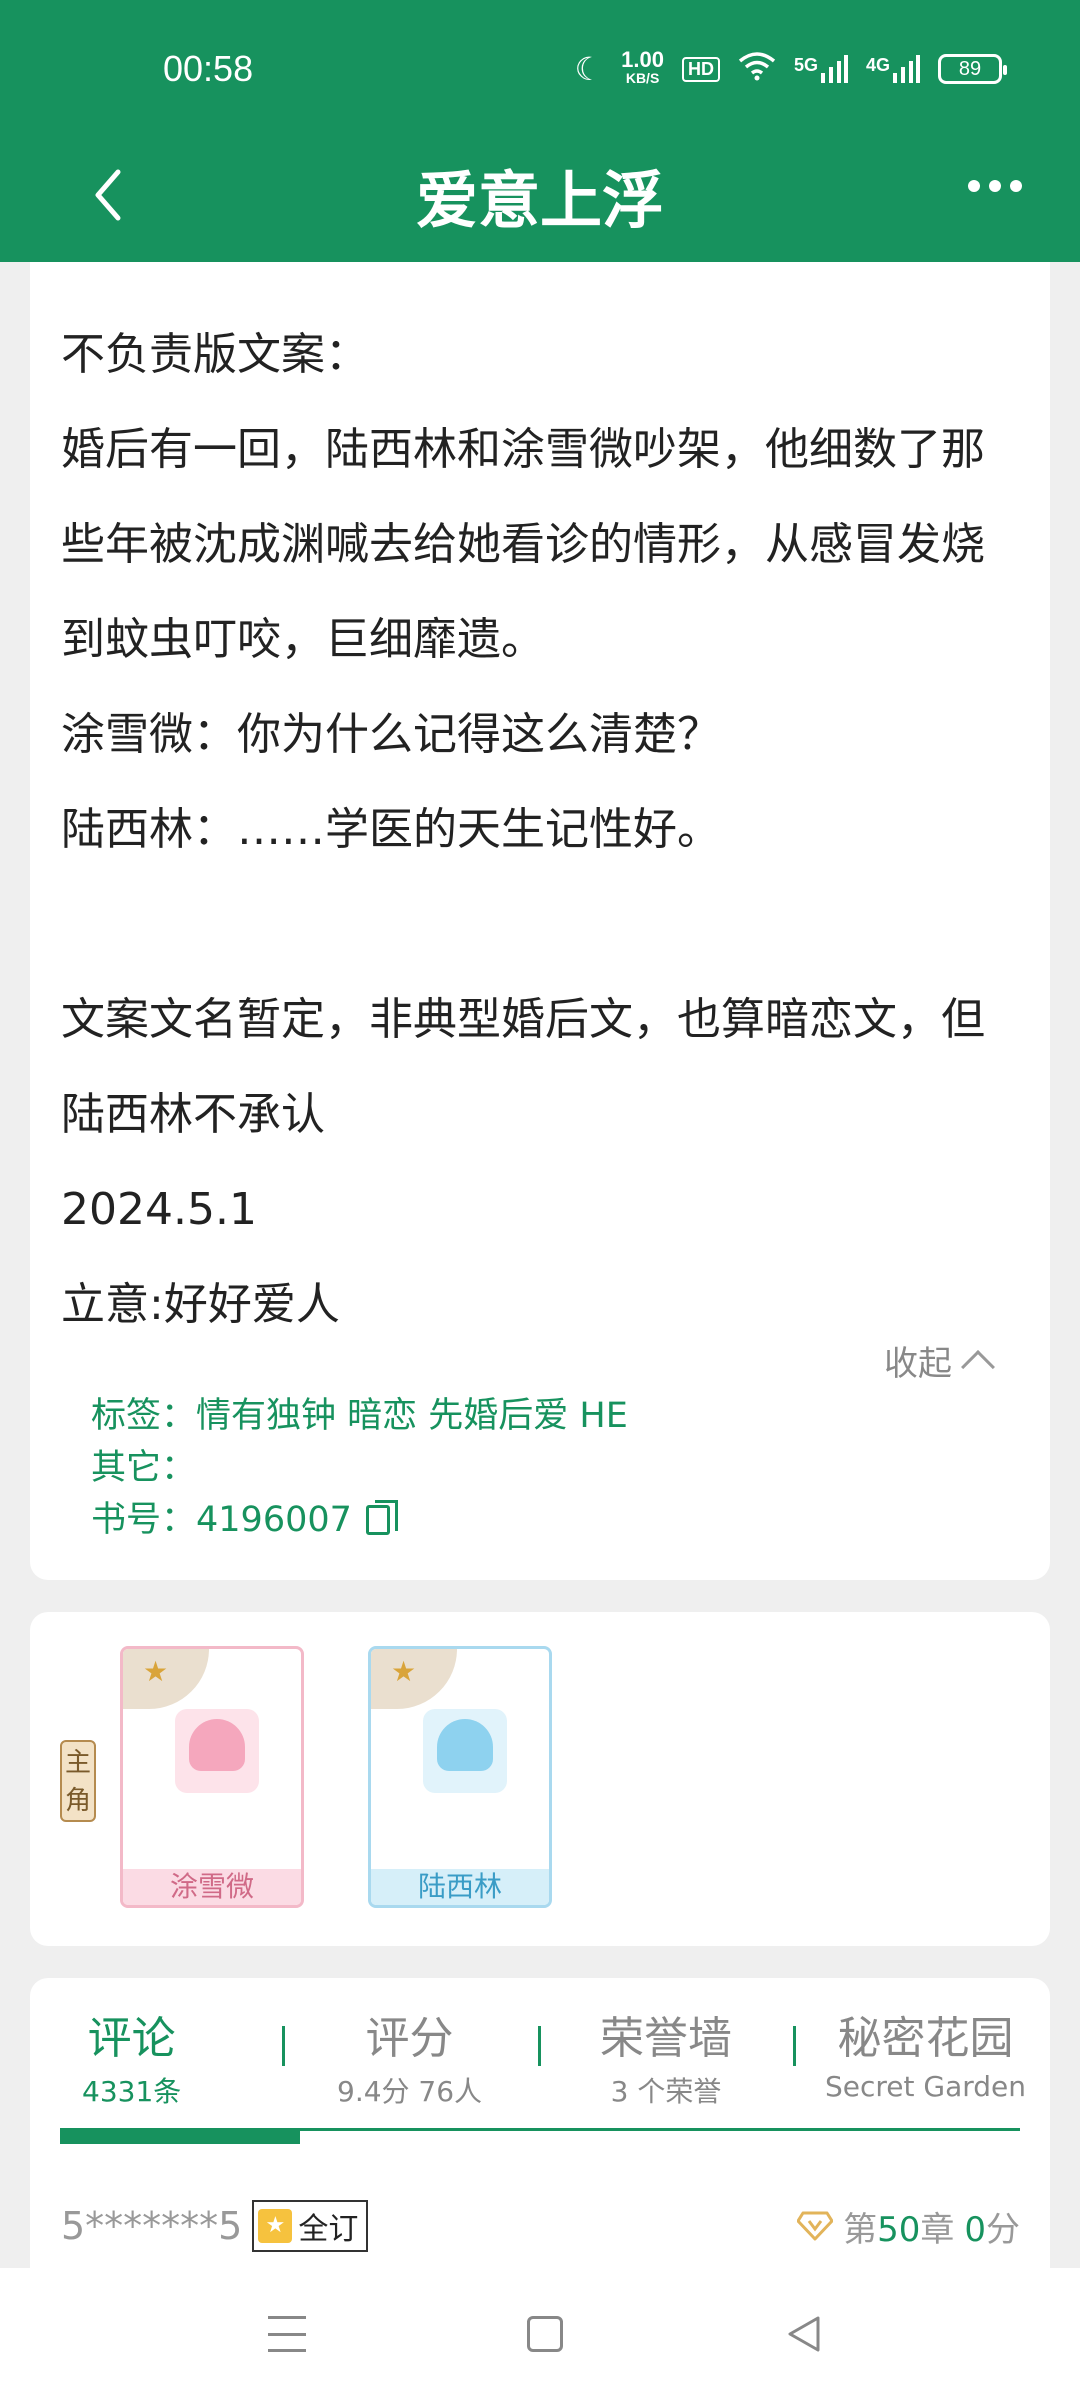 This screenshot has width=1080, height=2400. Describe the element at coordinates (821, 69) in the screenshot. I see `signal-5g-icon: 5G` at that location.